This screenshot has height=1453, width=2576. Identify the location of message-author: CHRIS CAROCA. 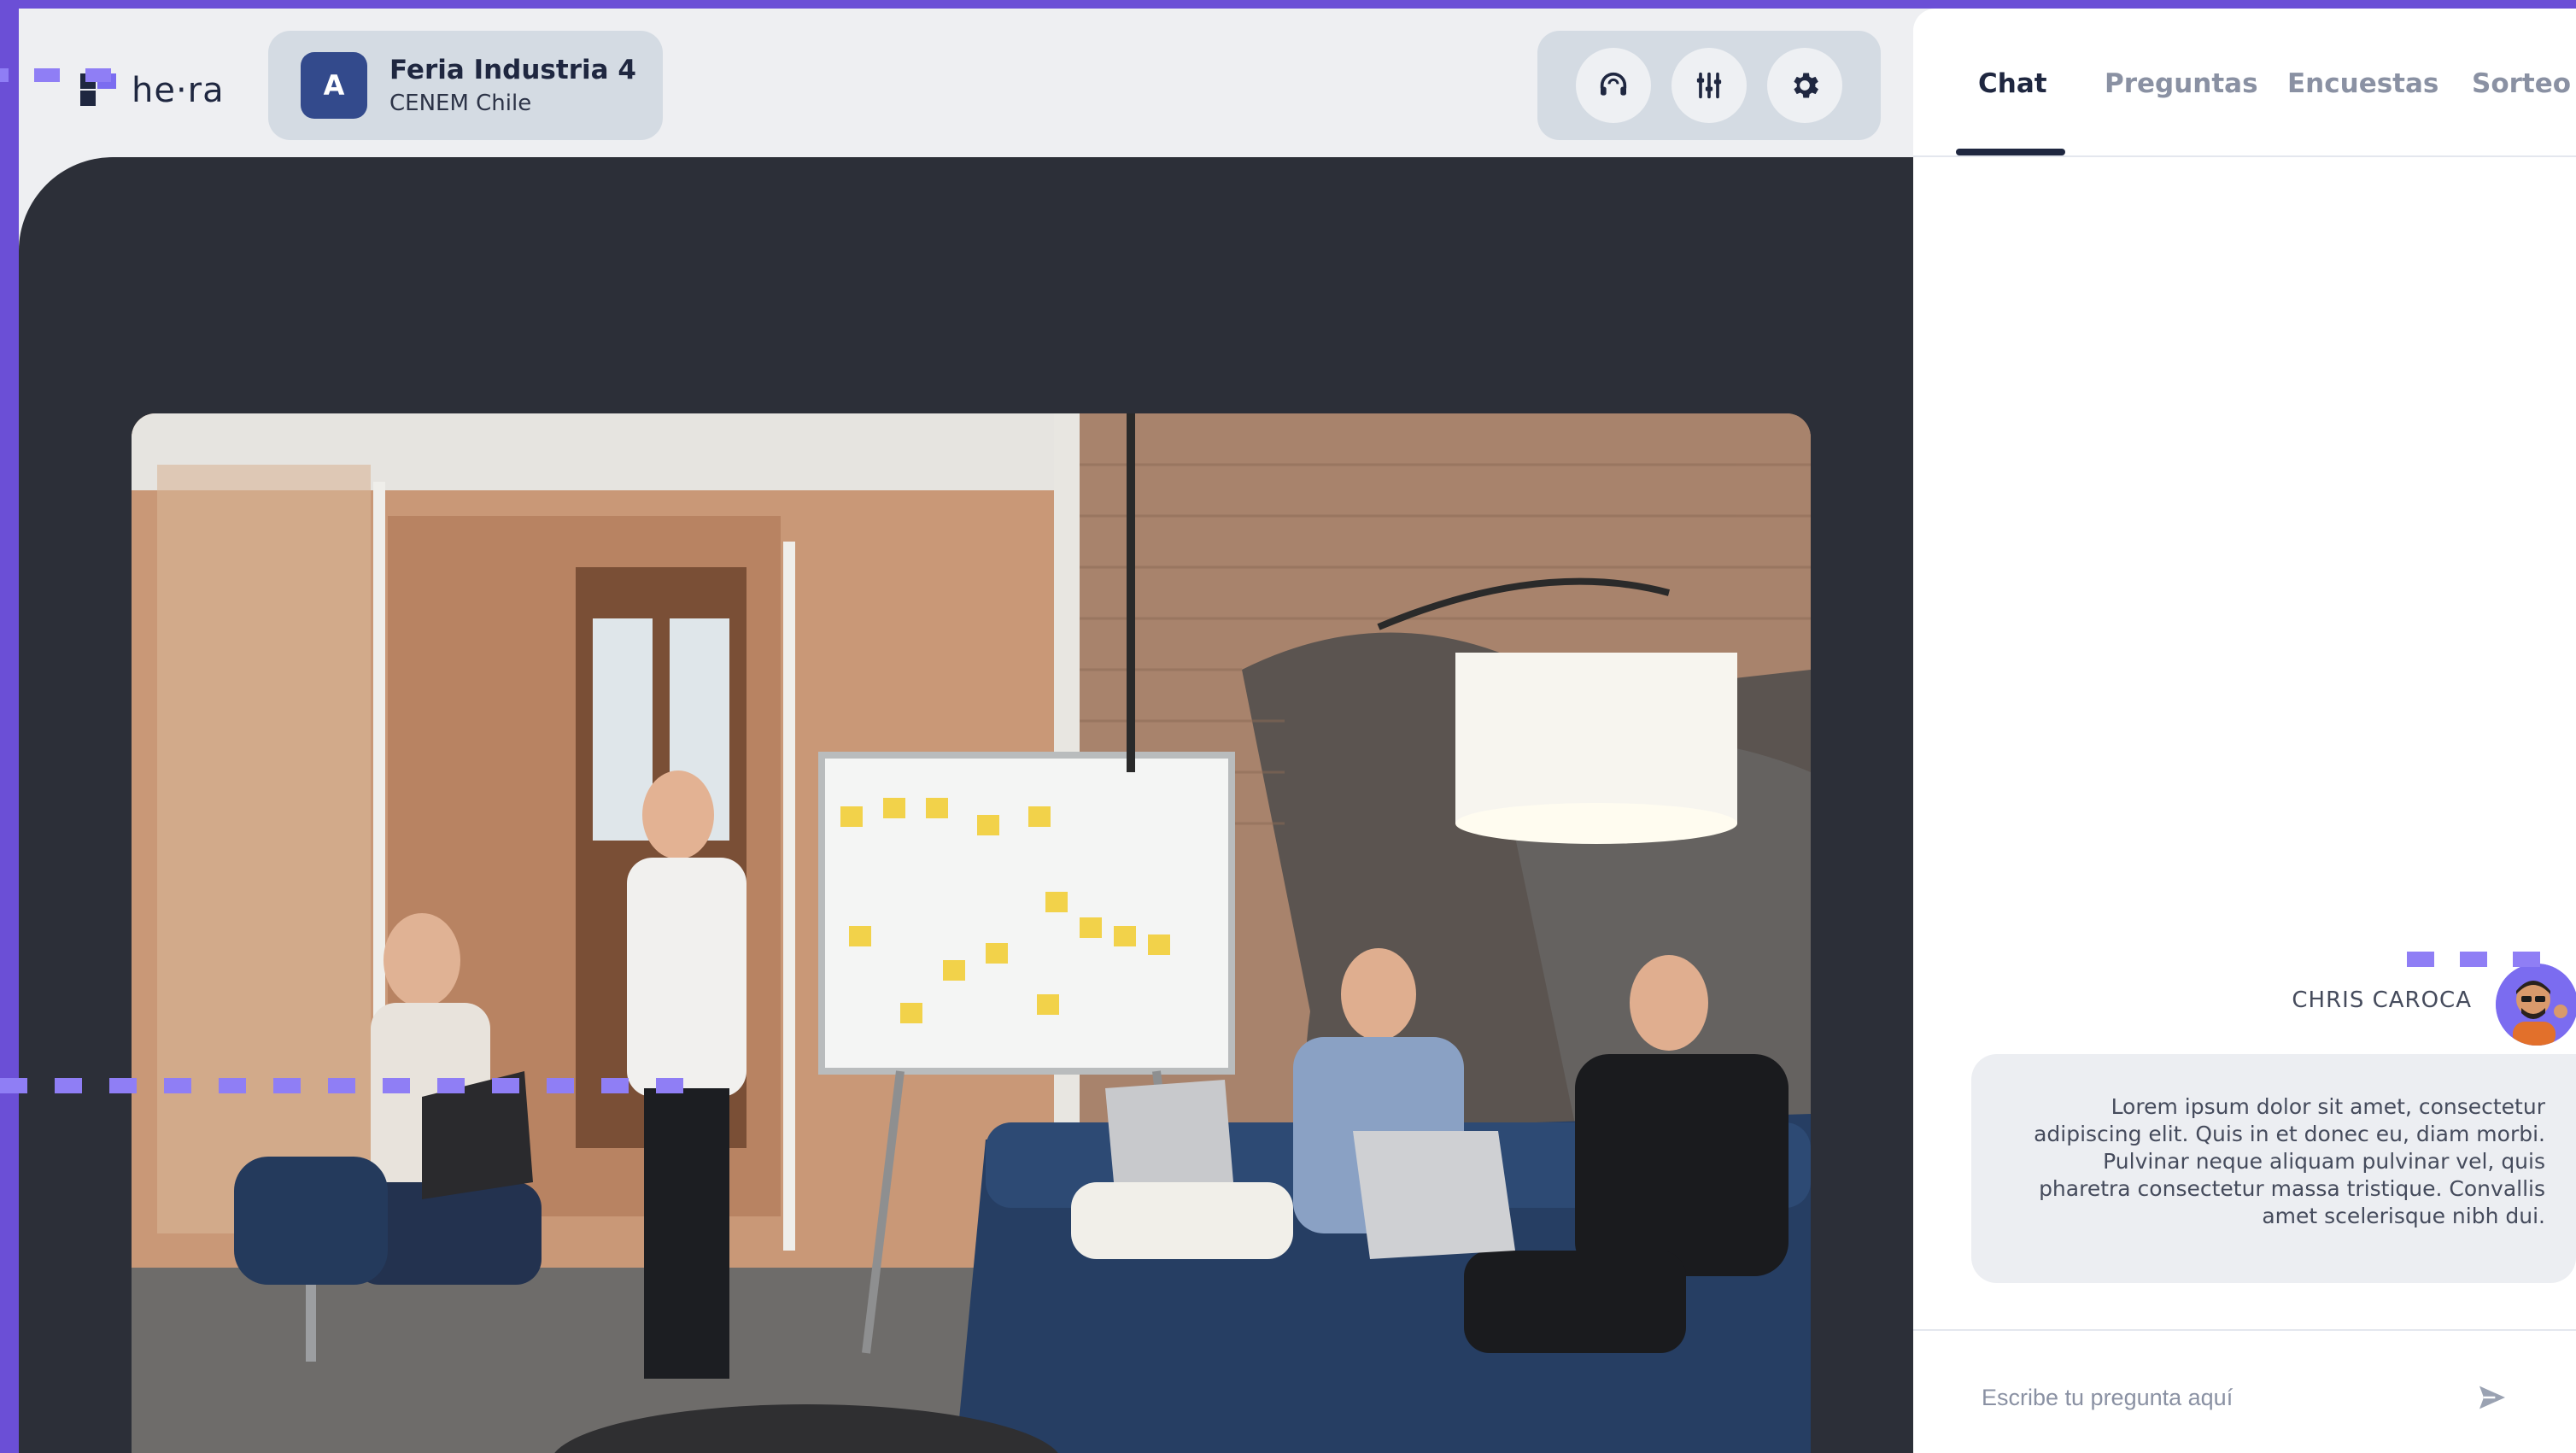
(2382, 1000).